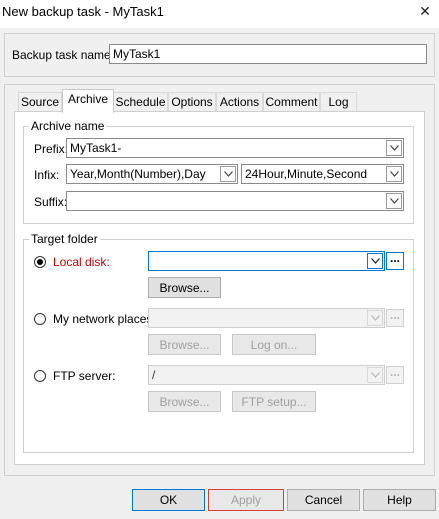  What do you see at coordinates (323, 500) in the screenshot?
I see `cancel-button: Cancel` at bounding box center [323, 500].